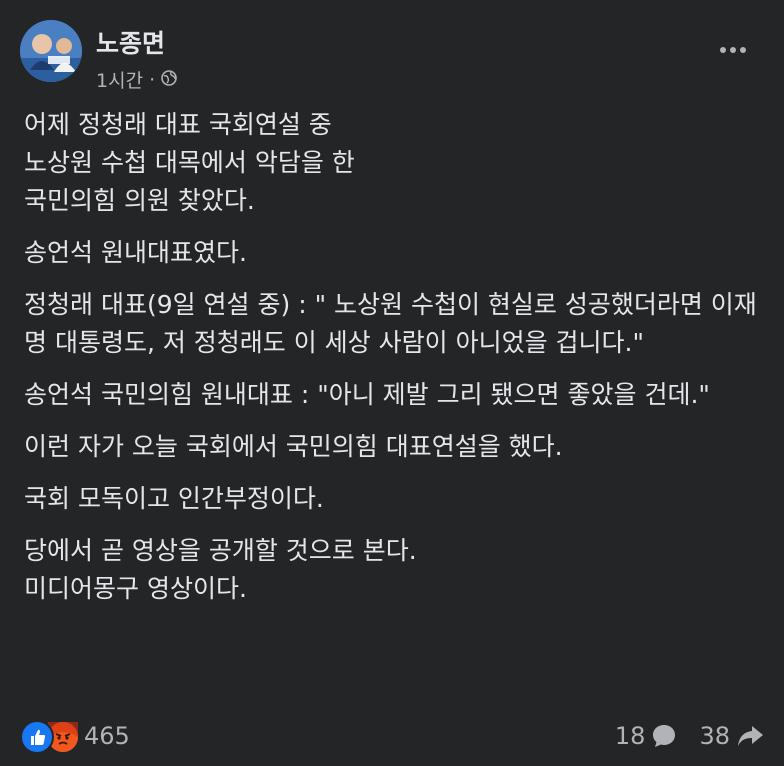 The image size is (784, 766). Describe the element at coordinates (293, 446) in the screenshot. I see `post-paragraph: 이런 자가 오늘 국회에서 국민의힘 대표연설을 했다.` at that location.